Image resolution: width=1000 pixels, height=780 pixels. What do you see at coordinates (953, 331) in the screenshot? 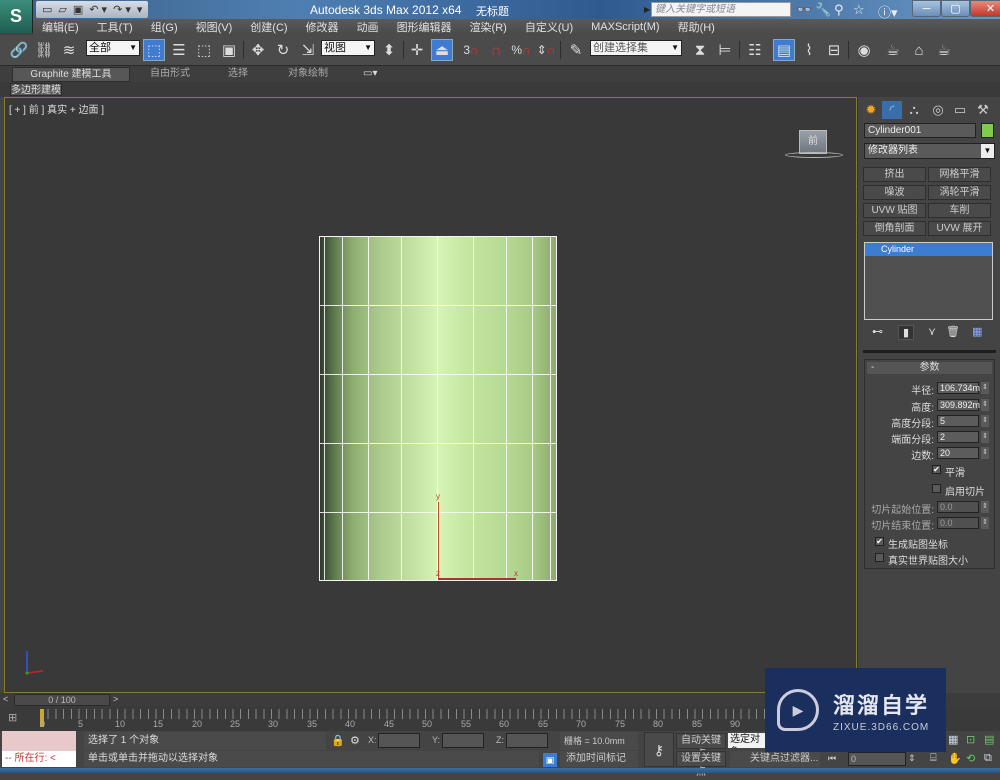
I see `remove-modifier-icon: 🗑` at bounding box center [953, 331].